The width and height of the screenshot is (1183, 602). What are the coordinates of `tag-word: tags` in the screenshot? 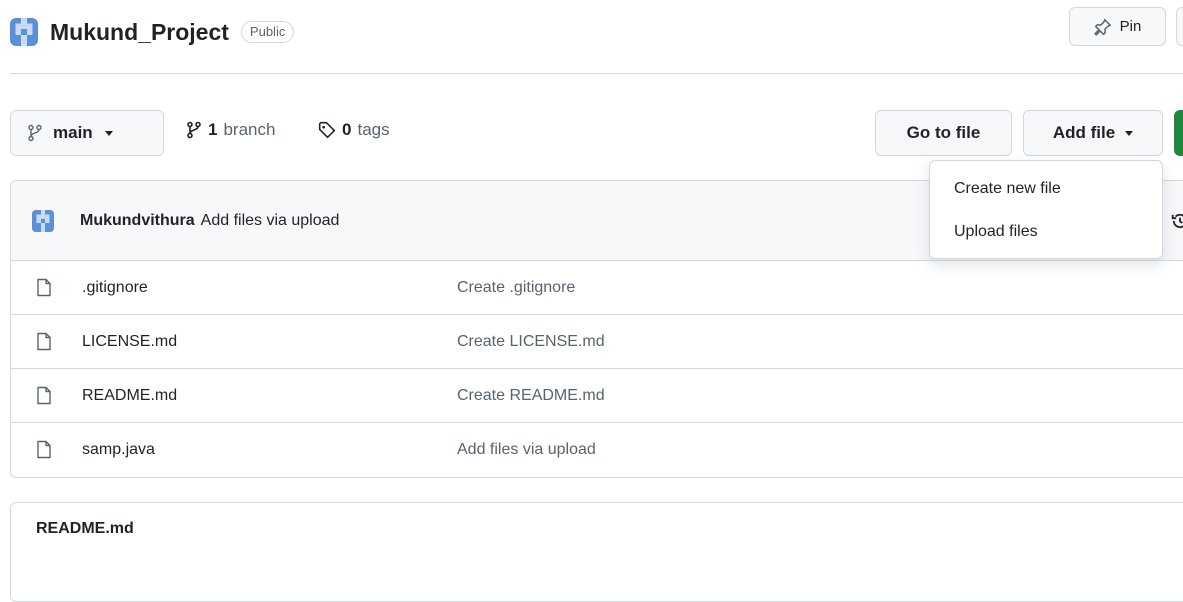 It's located at (373, 129).